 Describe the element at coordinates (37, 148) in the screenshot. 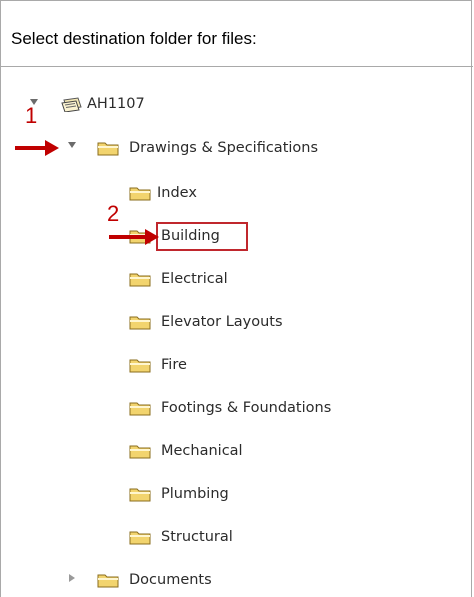

I see `annotation-arrow-1-icon` at that location.